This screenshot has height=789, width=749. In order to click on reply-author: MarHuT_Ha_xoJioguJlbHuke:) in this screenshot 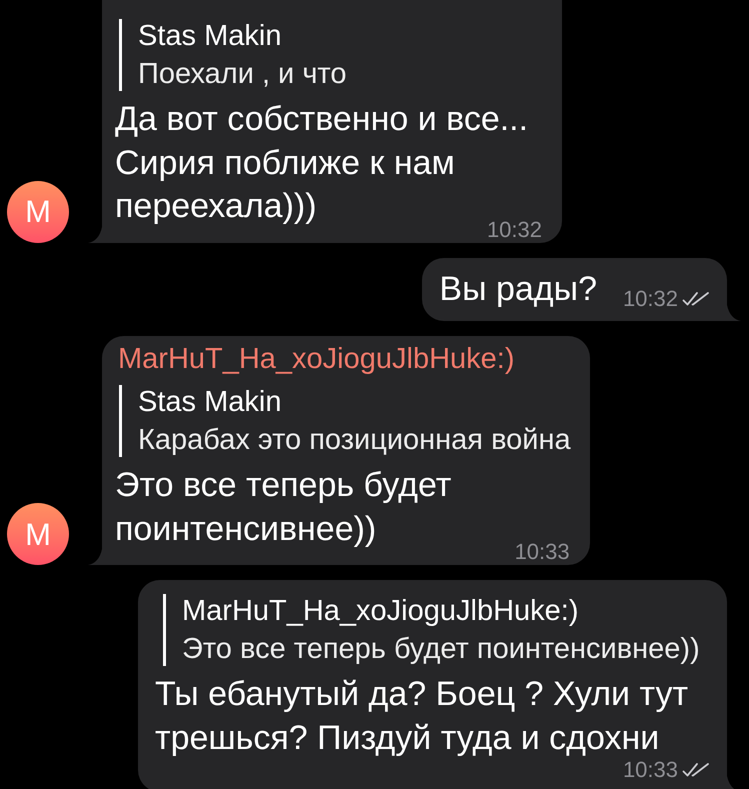, I will do `click(381, 611)`.